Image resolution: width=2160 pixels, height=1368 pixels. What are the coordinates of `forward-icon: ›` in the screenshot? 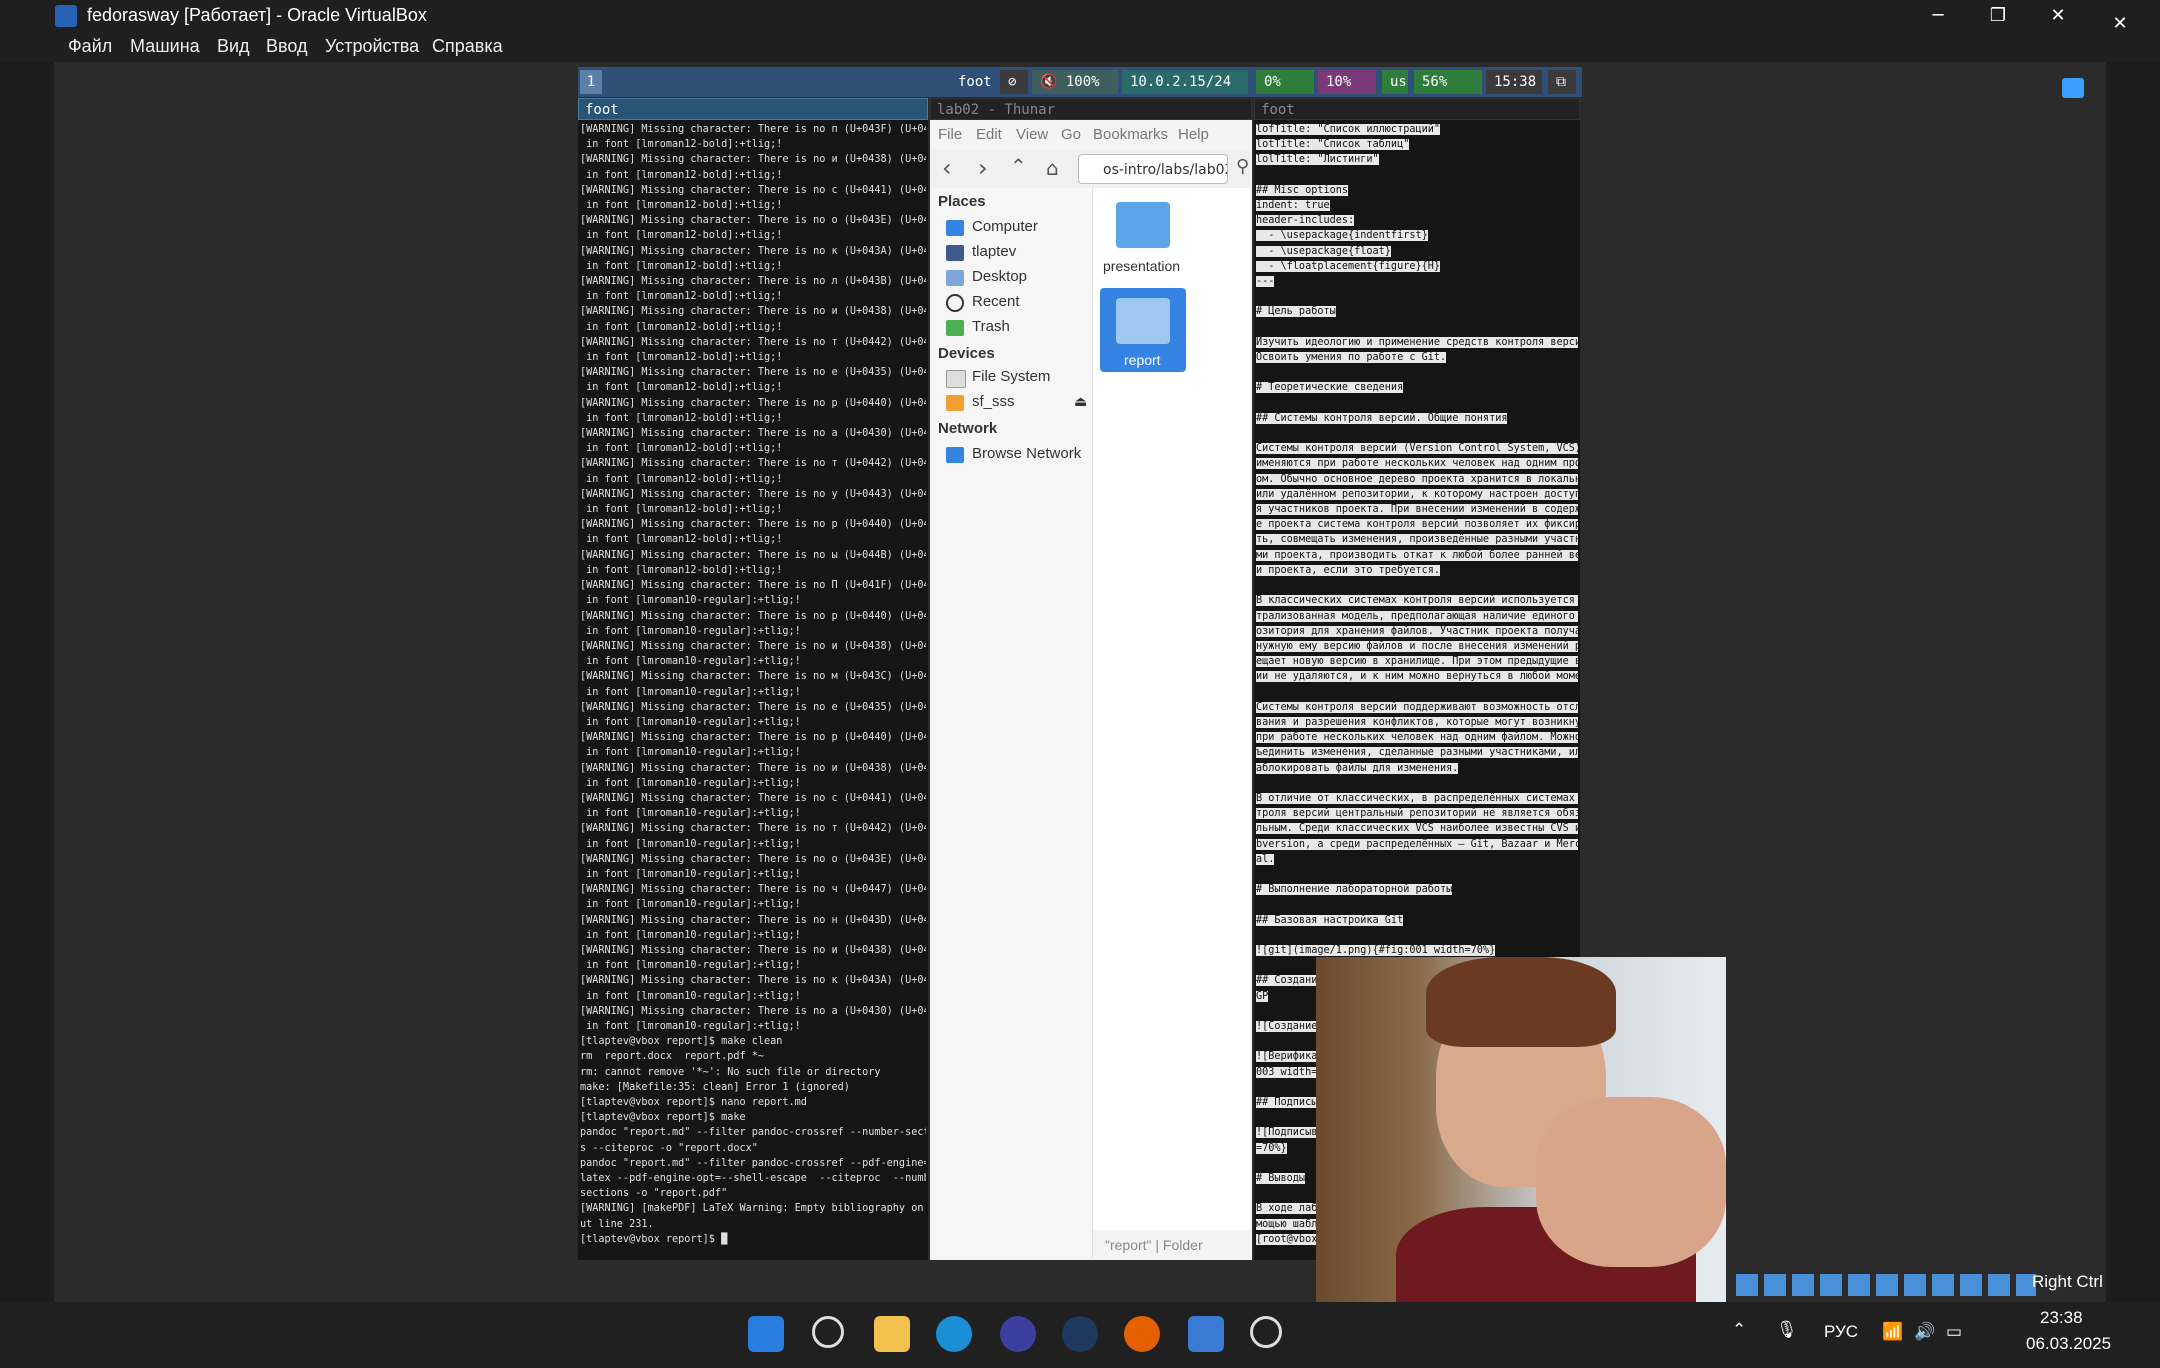 It's located at (983, 168).